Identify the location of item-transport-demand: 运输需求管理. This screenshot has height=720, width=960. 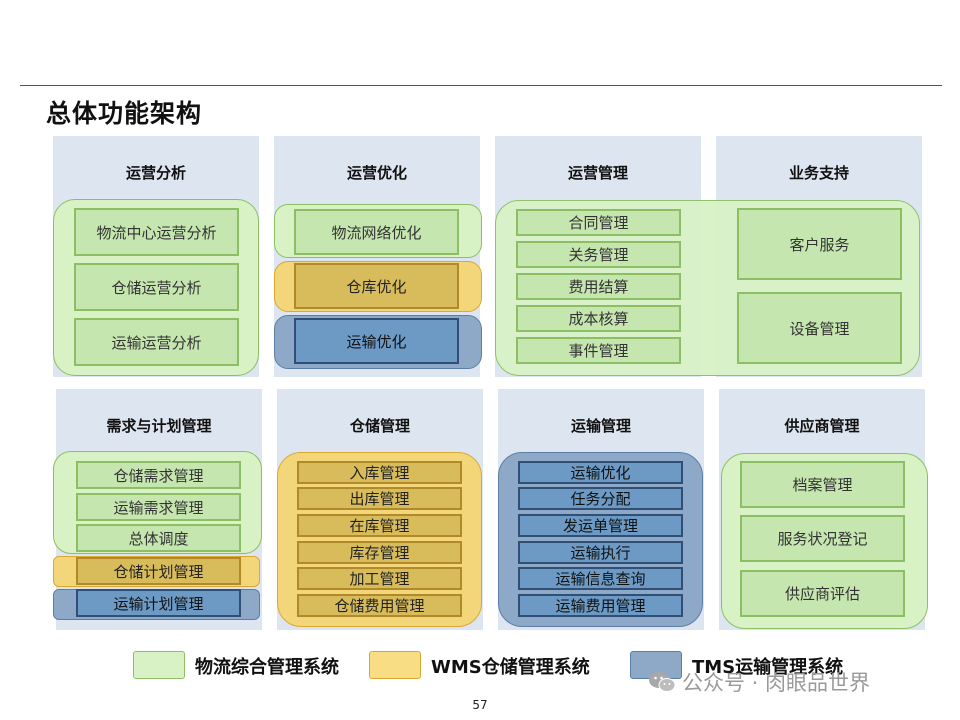
(158, 507).